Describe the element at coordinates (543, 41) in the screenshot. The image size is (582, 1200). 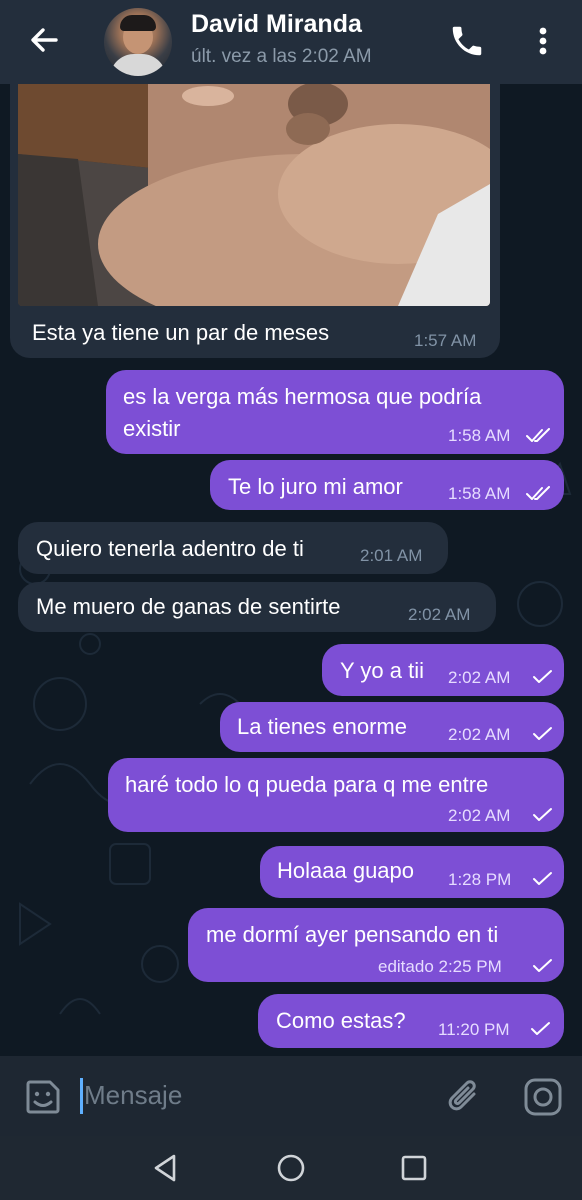
I see `more-vert-icon` at that location.